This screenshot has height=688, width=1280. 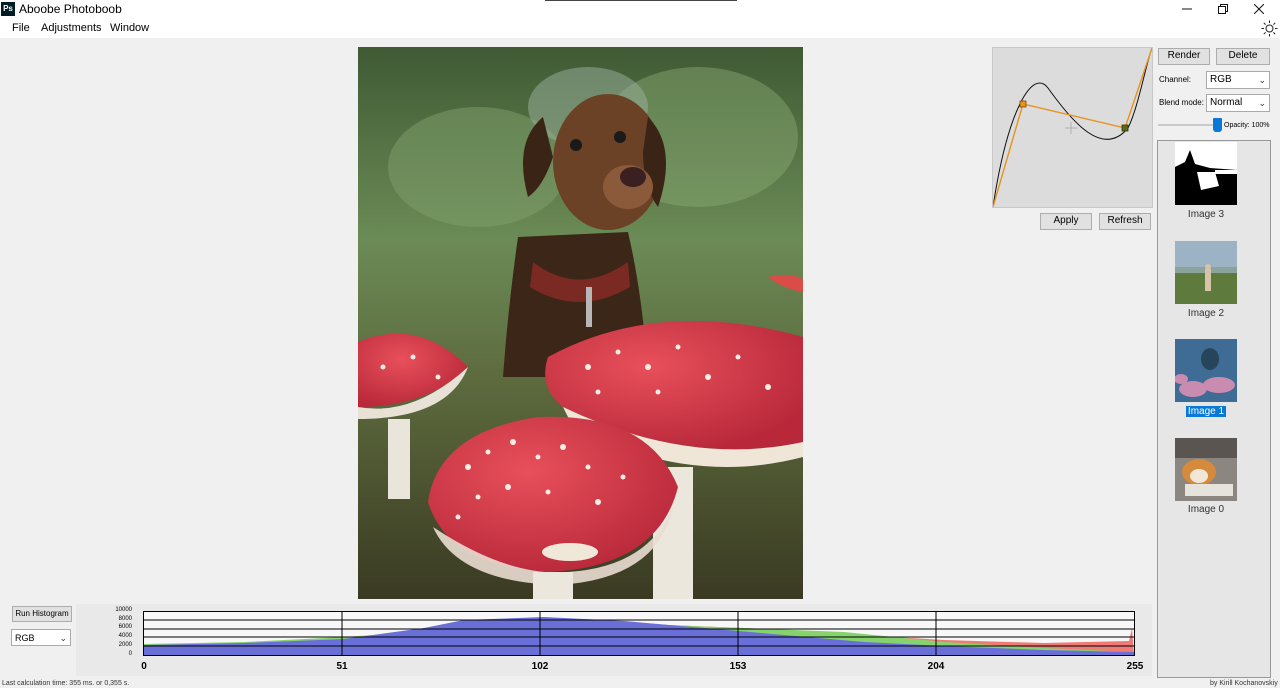 What do you see at coordinates (1135, 666) in the screenshot?
I see `x-tick: 255` at bounding box center [1135, 666].